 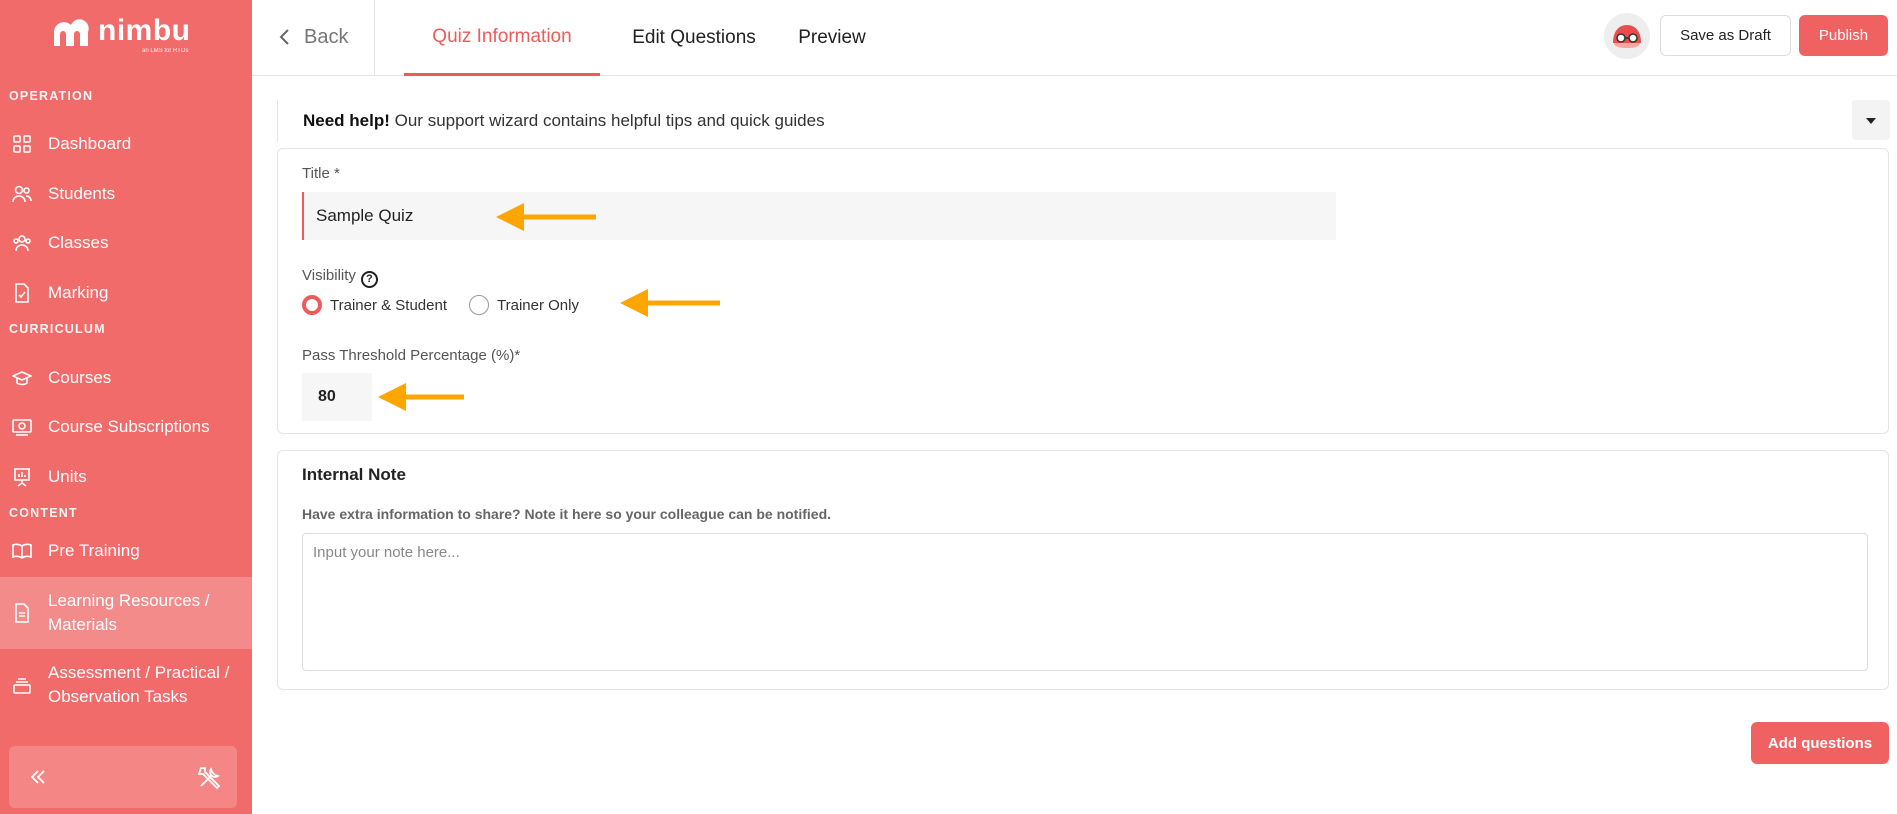 I want to click on title-input, so click(x=819, y=216).